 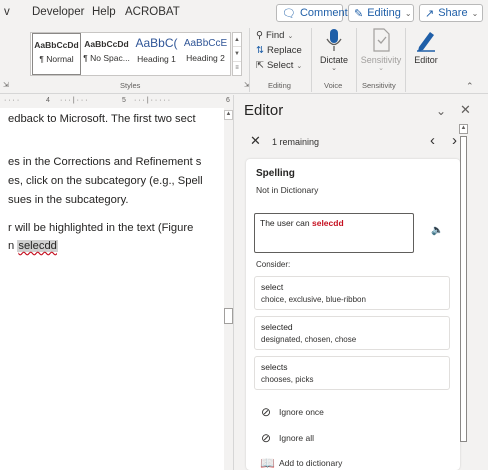 I want to click on find-button: ⚲ Find ⌄, so click(x=274, y=35).